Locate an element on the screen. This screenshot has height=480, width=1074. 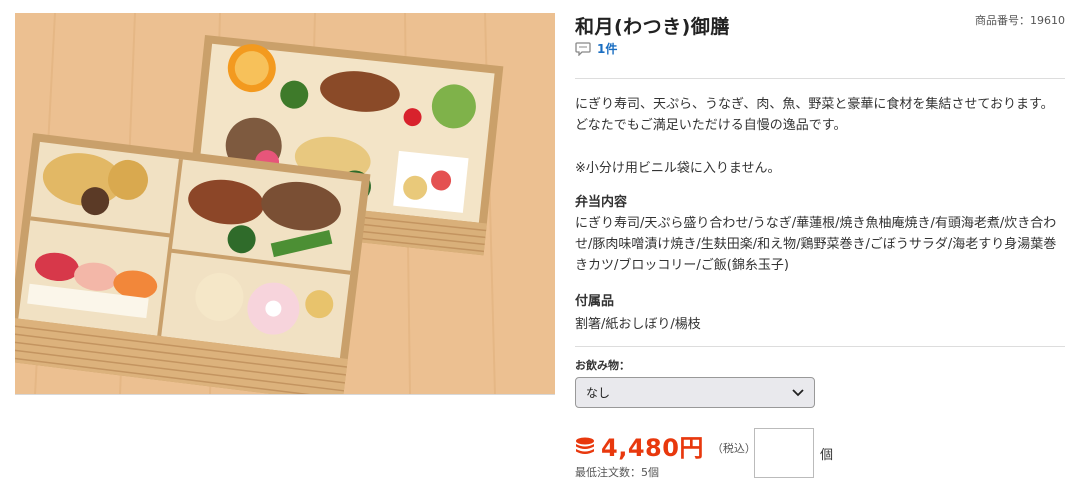
review-link: 1件 is located at coordinates (596, 48).